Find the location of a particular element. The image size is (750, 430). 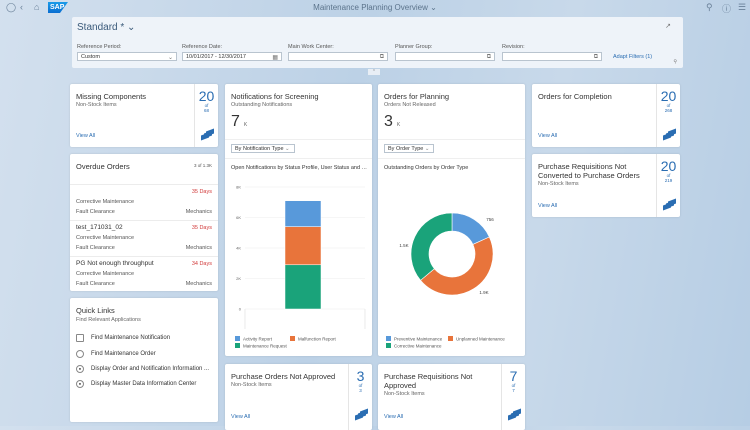

total: 219 is located at coordinates (668, 180).